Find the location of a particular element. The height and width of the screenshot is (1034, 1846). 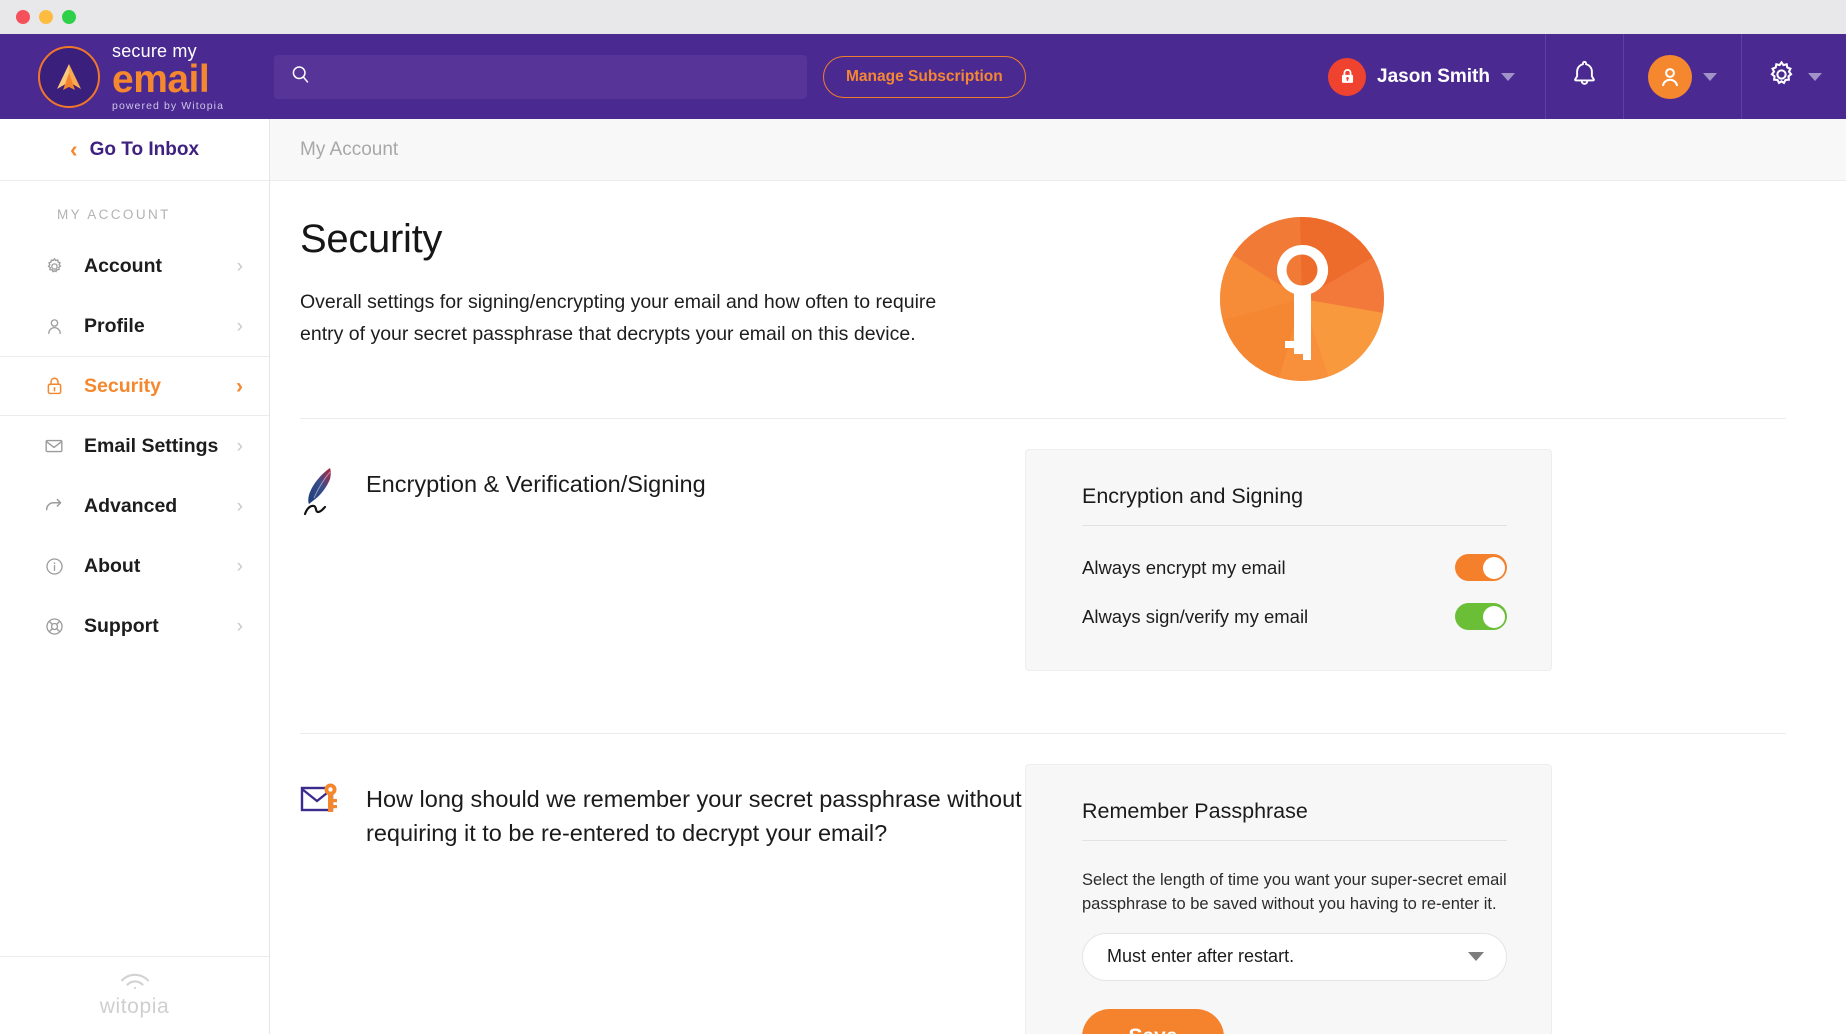

sidebar-item-label: Profile is located at coordinates (114, 325).